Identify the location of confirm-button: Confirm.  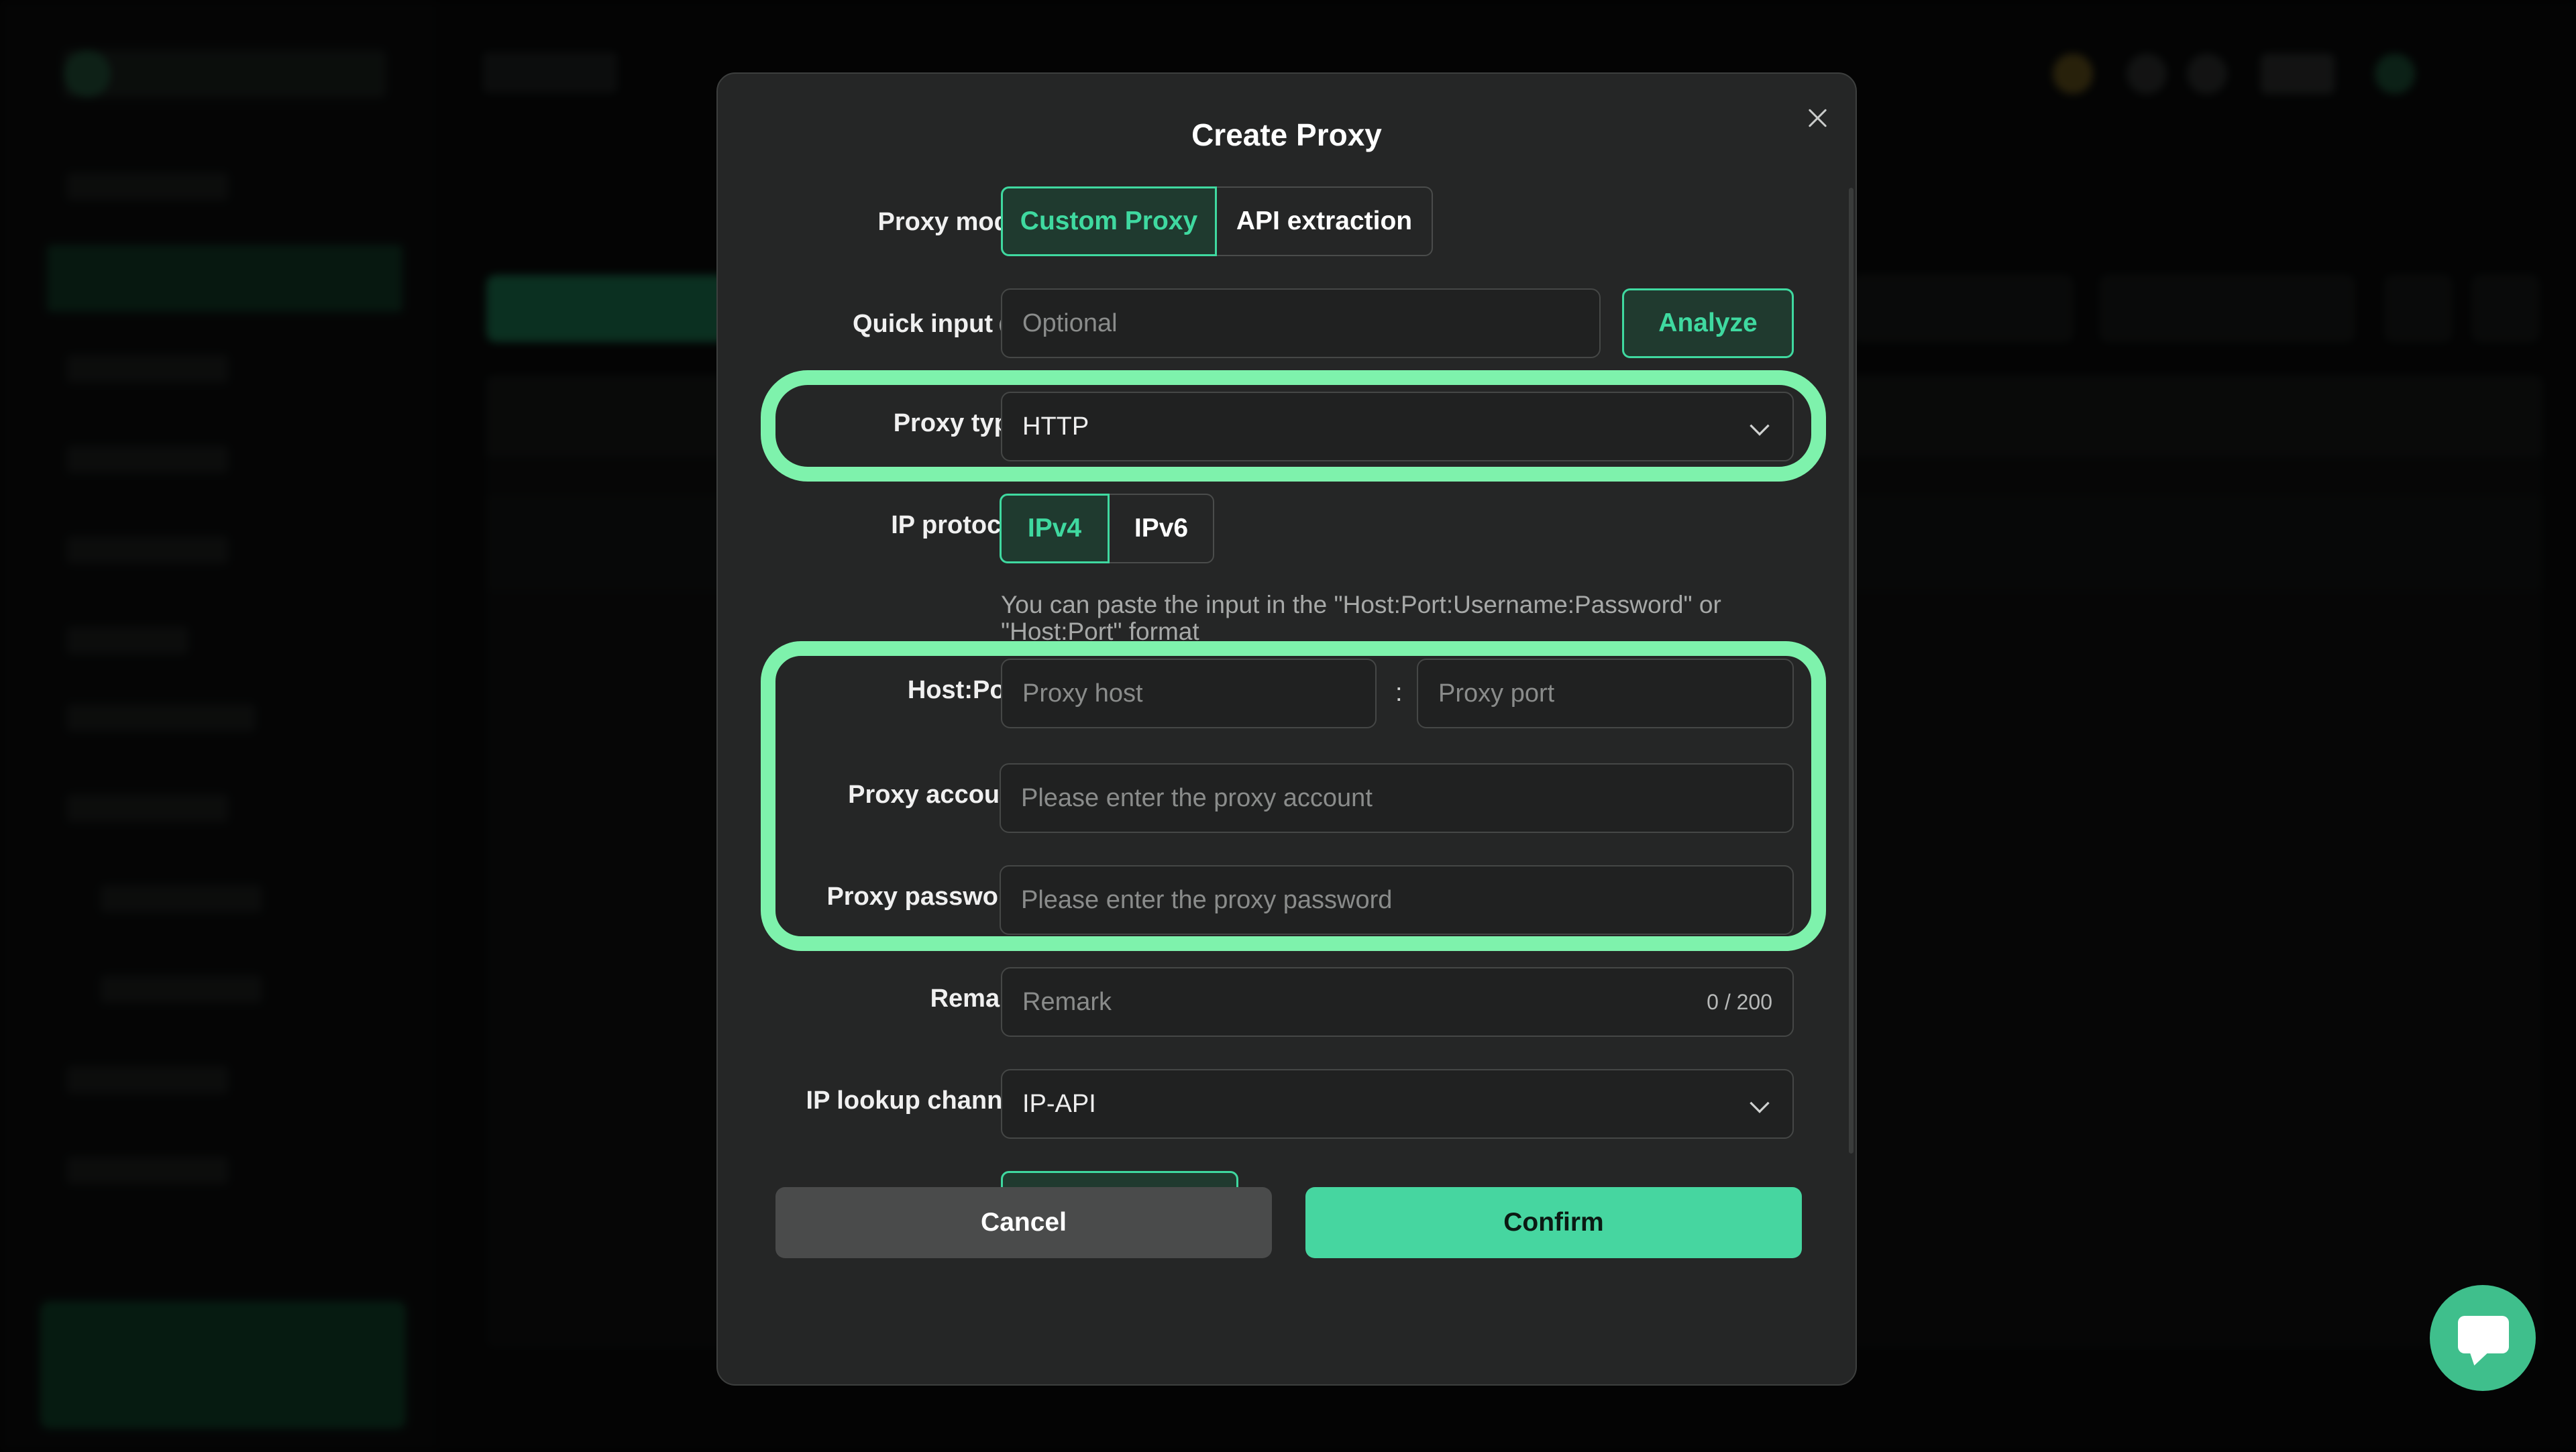
(1553, 1222).